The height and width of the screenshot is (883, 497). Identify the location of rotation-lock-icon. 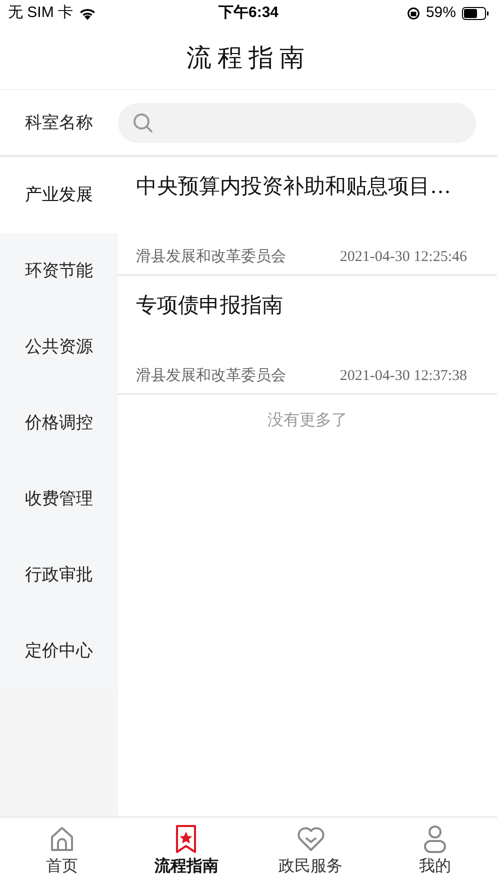
(413, 13).